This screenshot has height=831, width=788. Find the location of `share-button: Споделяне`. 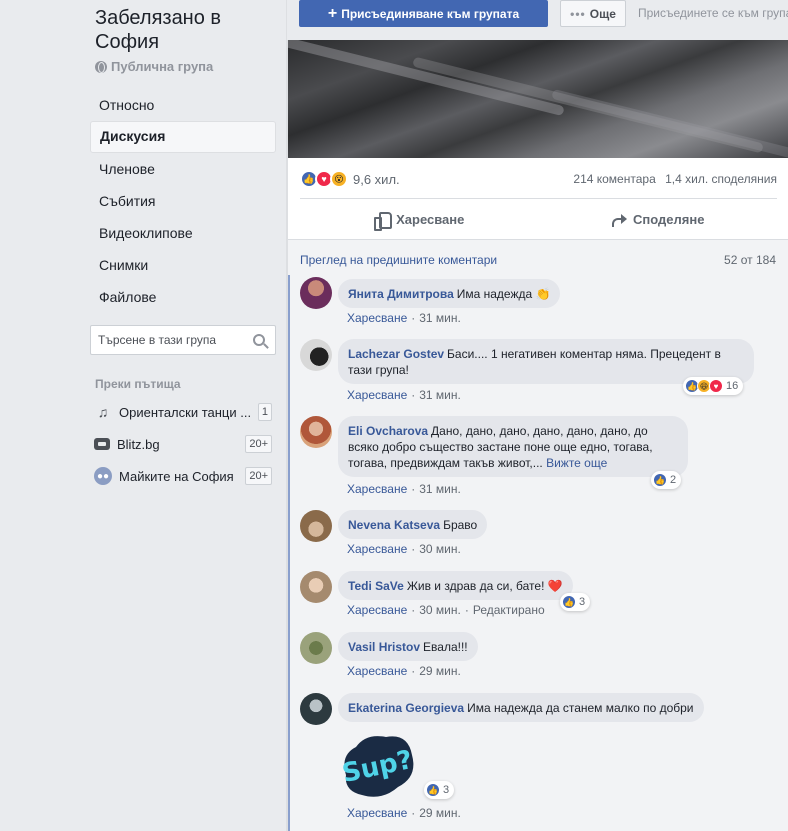

share-button: Споделяне is located at coordinates (658, 219).